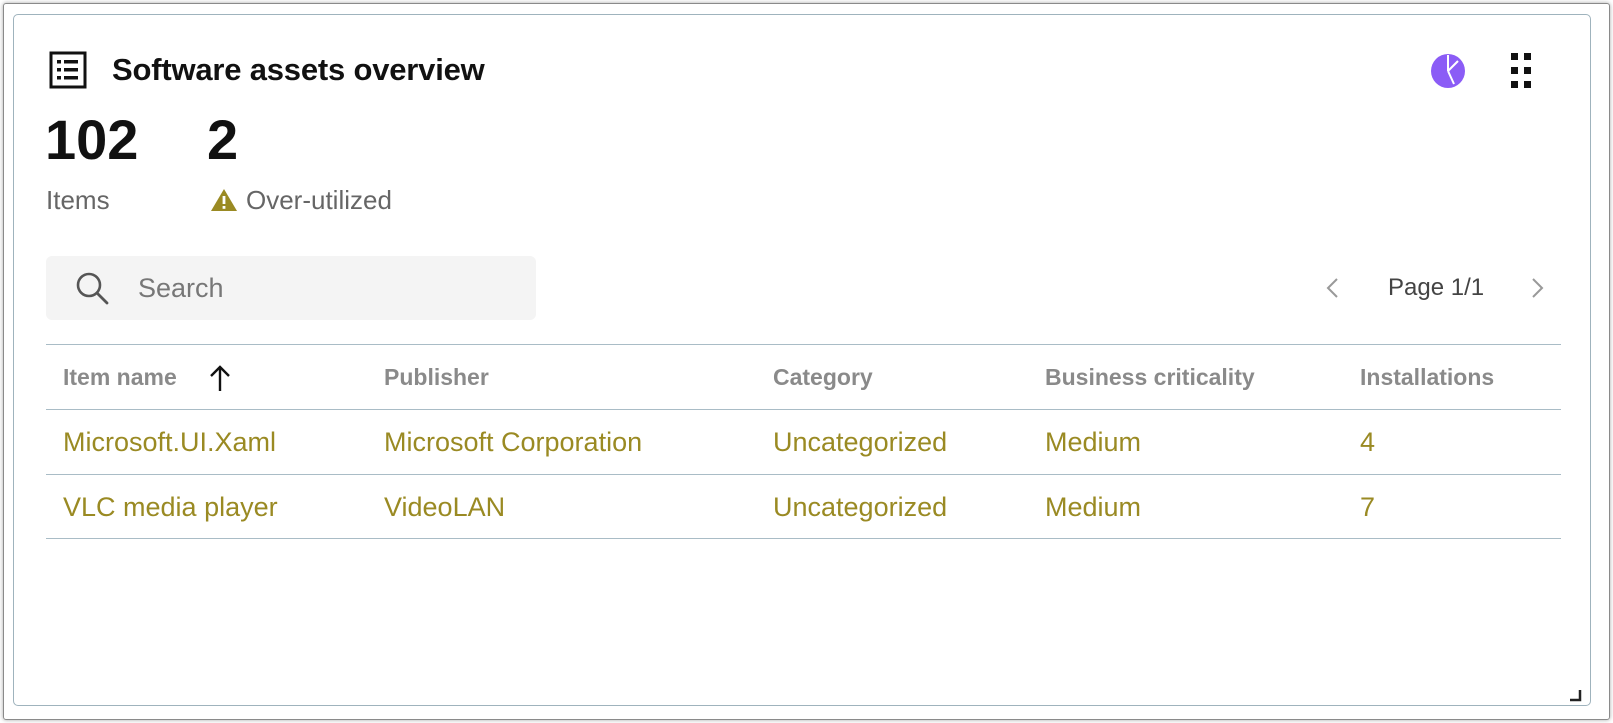  What do you see at coordinates (1150, 377) in the screenshot?
I see `column-header-business-criticality: Business criticality` at bounding box center [1150, 377].